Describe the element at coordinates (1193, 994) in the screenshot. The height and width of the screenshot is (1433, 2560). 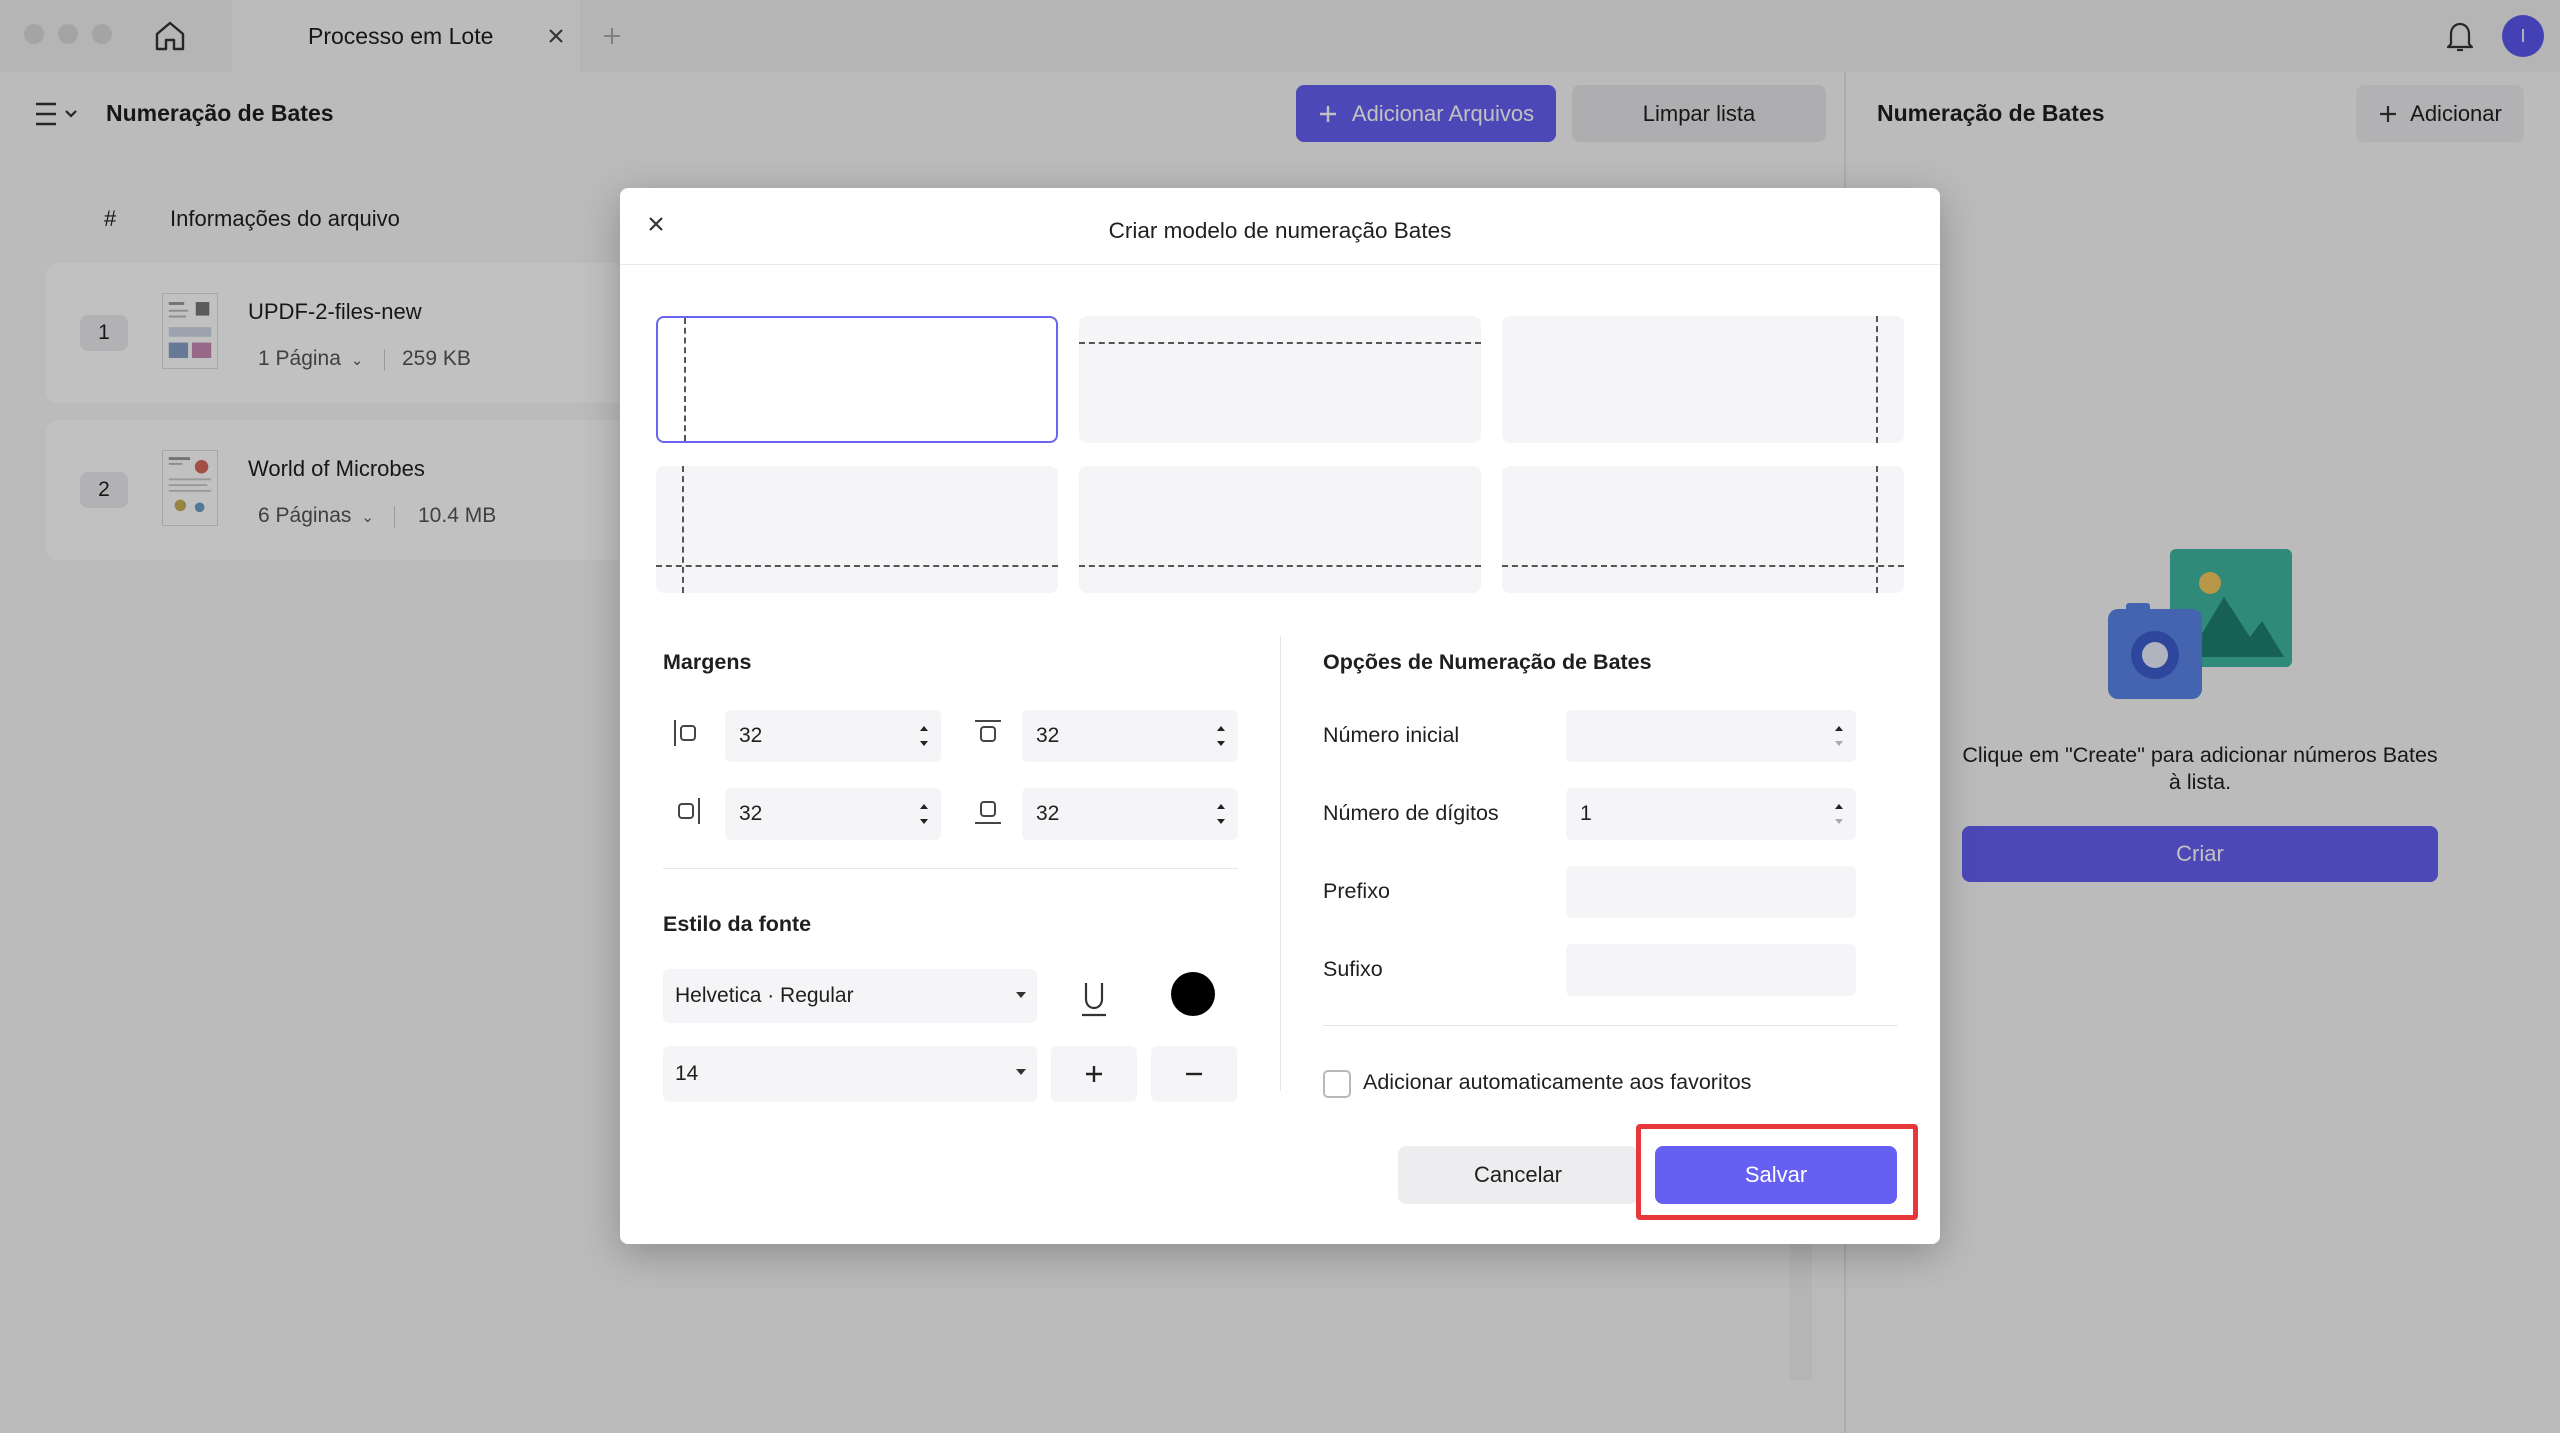
I see `font-color-swatch` at that location.